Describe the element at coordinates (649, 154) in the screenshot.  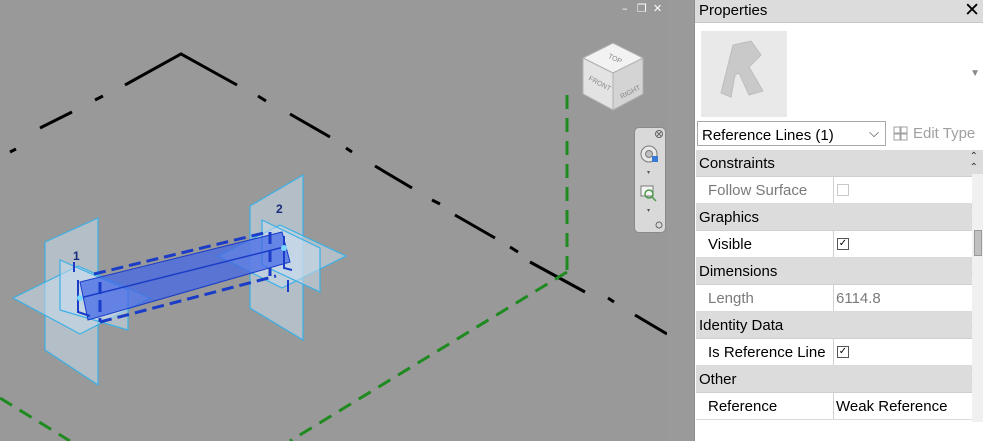
I see `steering-wheel-icon` at that location.